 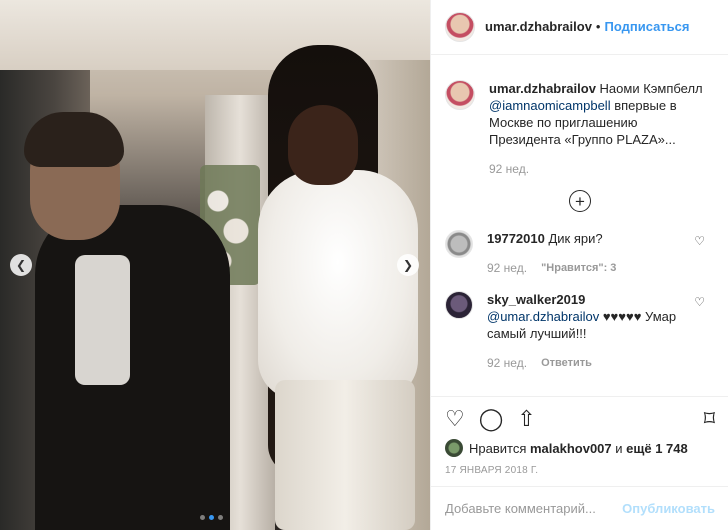 I want to click on comment-input, so click(x=534, y=508).